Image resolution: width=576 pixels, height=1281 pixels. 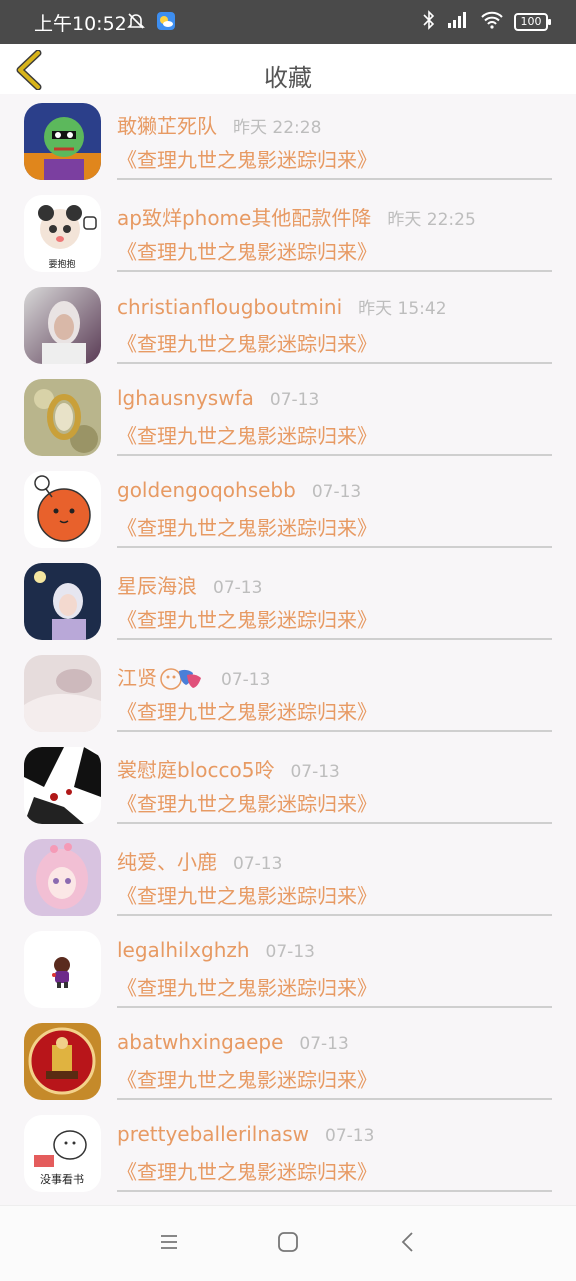 I want to click on timestamp: 昨天 15:42, so click(x=402, y=309).